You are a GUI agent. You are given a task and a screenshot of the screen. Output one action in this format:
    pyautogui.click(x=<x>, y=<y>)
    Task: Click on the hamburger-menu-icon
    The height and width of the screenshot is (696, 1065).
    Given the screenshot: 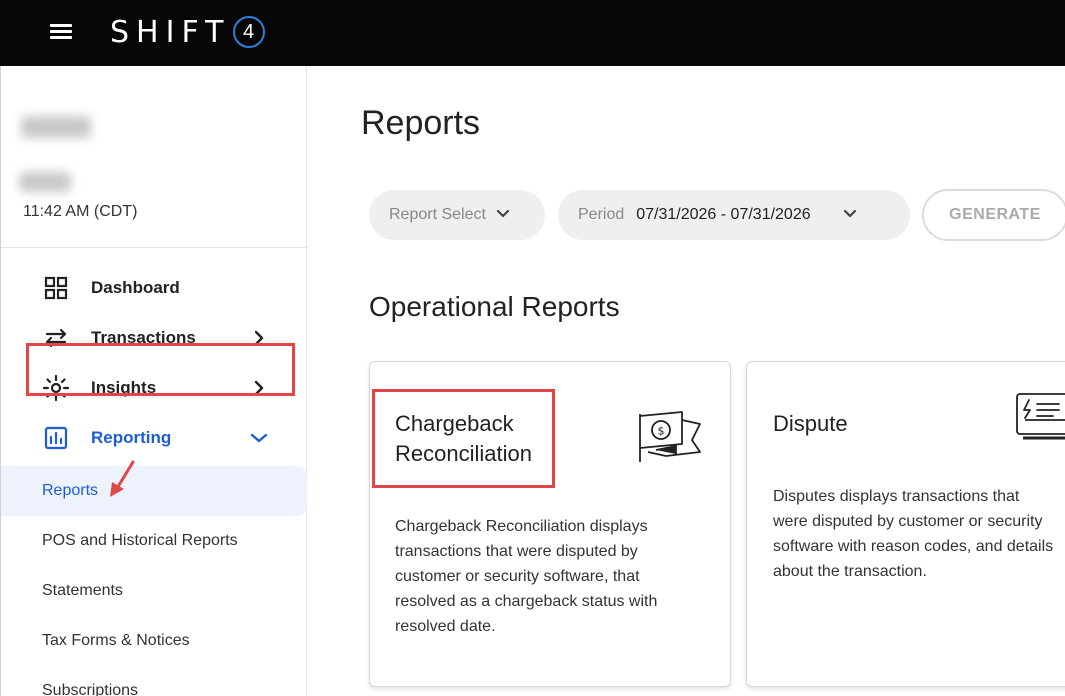 What is the action you would take?
    pyautogui.click(x=61, y=31)
    